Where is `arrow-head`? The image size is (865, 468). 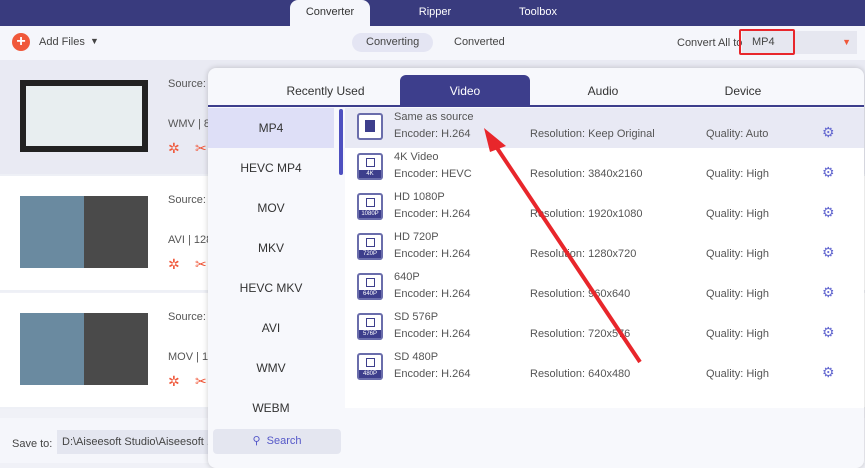 arrow-head is located at coordinates (495, 140).